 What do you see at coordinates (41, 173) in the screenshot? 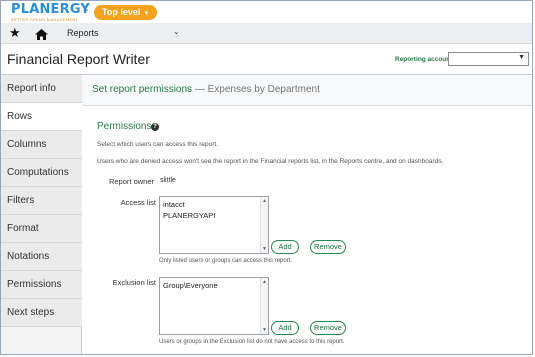
I see `sidebar-item-computations: Computations` at bounding box center [41, 173].